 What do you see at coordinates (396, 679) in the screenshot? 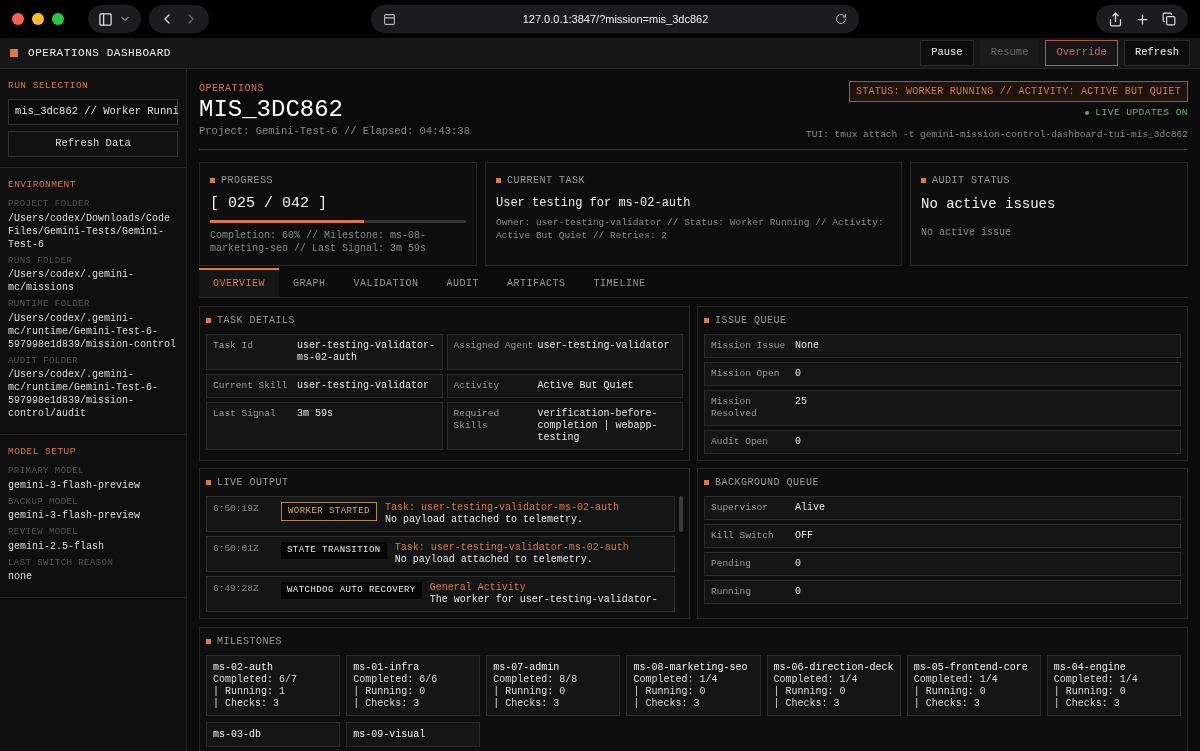
I see `milestone-completed: Completed: 6/6` at bounding box center [396, 679].